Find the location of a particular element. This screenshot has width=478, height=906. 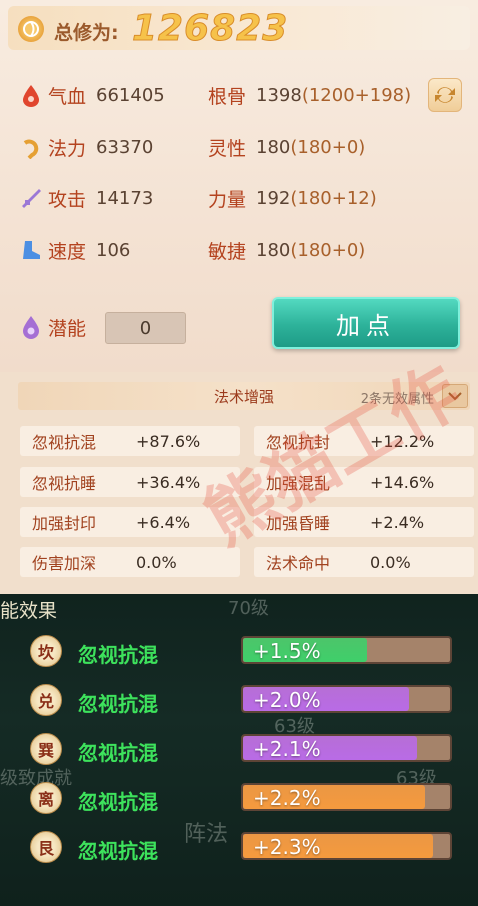

stat-root-value: 1398 is located at coordinates (279, 95).